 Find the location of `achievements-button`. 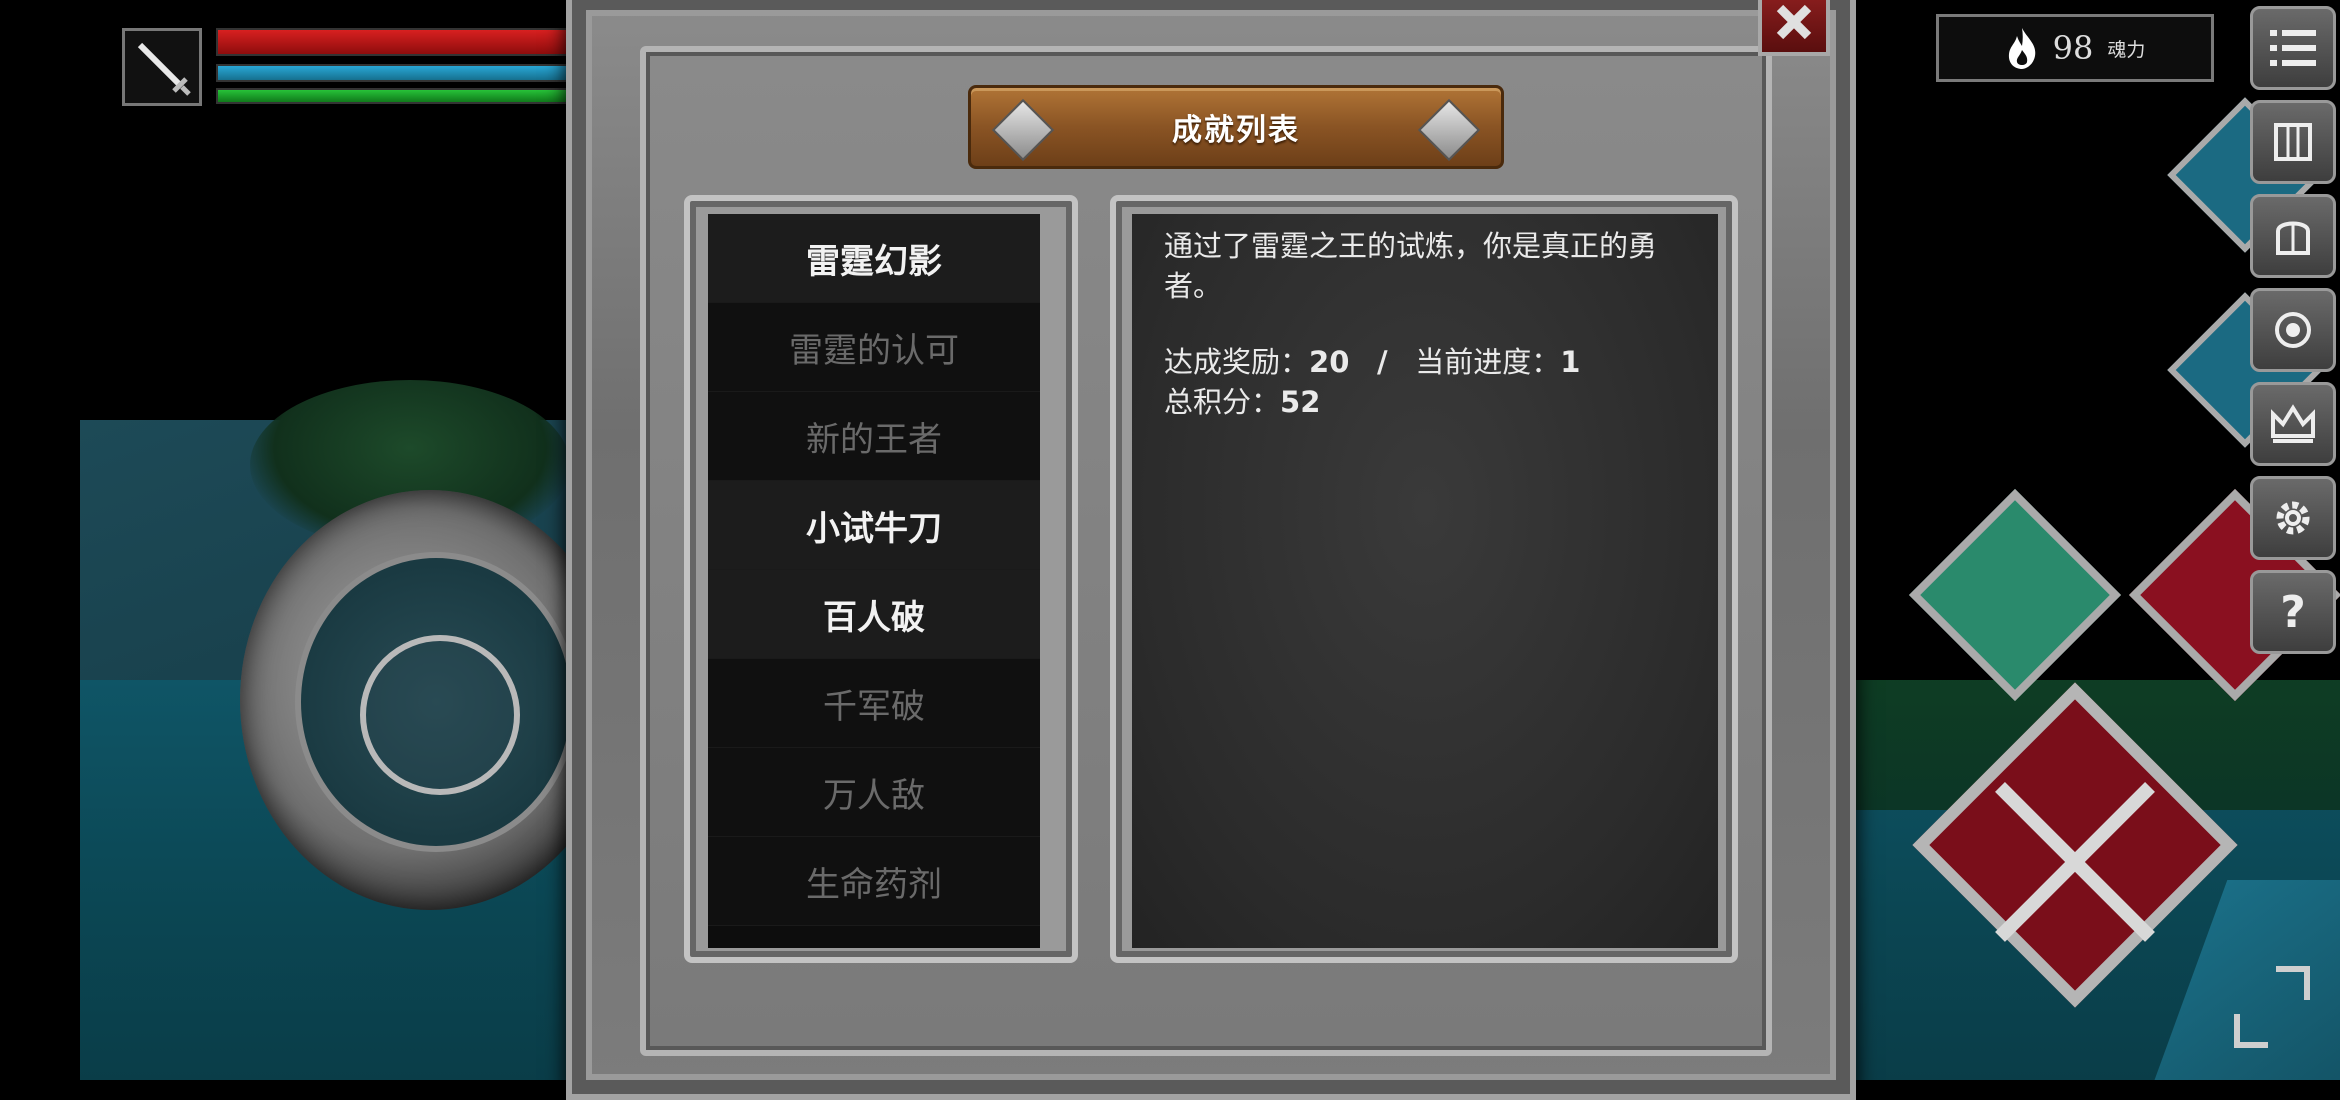

achievements-button is located at coordinates (2293, 424).